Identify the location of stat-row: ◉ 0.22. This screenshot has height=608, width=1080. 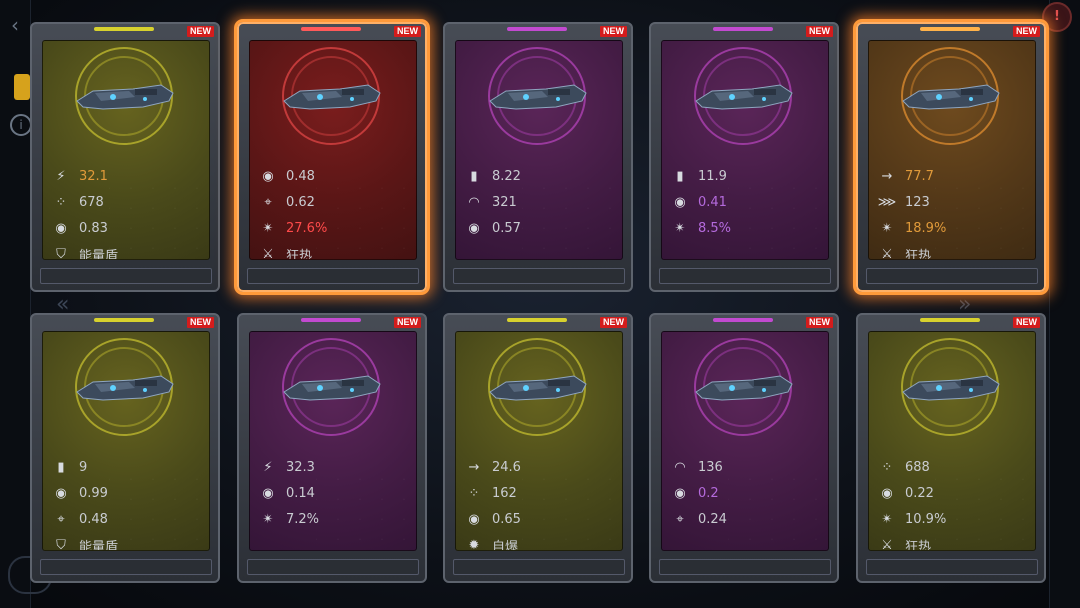
(952, 493).